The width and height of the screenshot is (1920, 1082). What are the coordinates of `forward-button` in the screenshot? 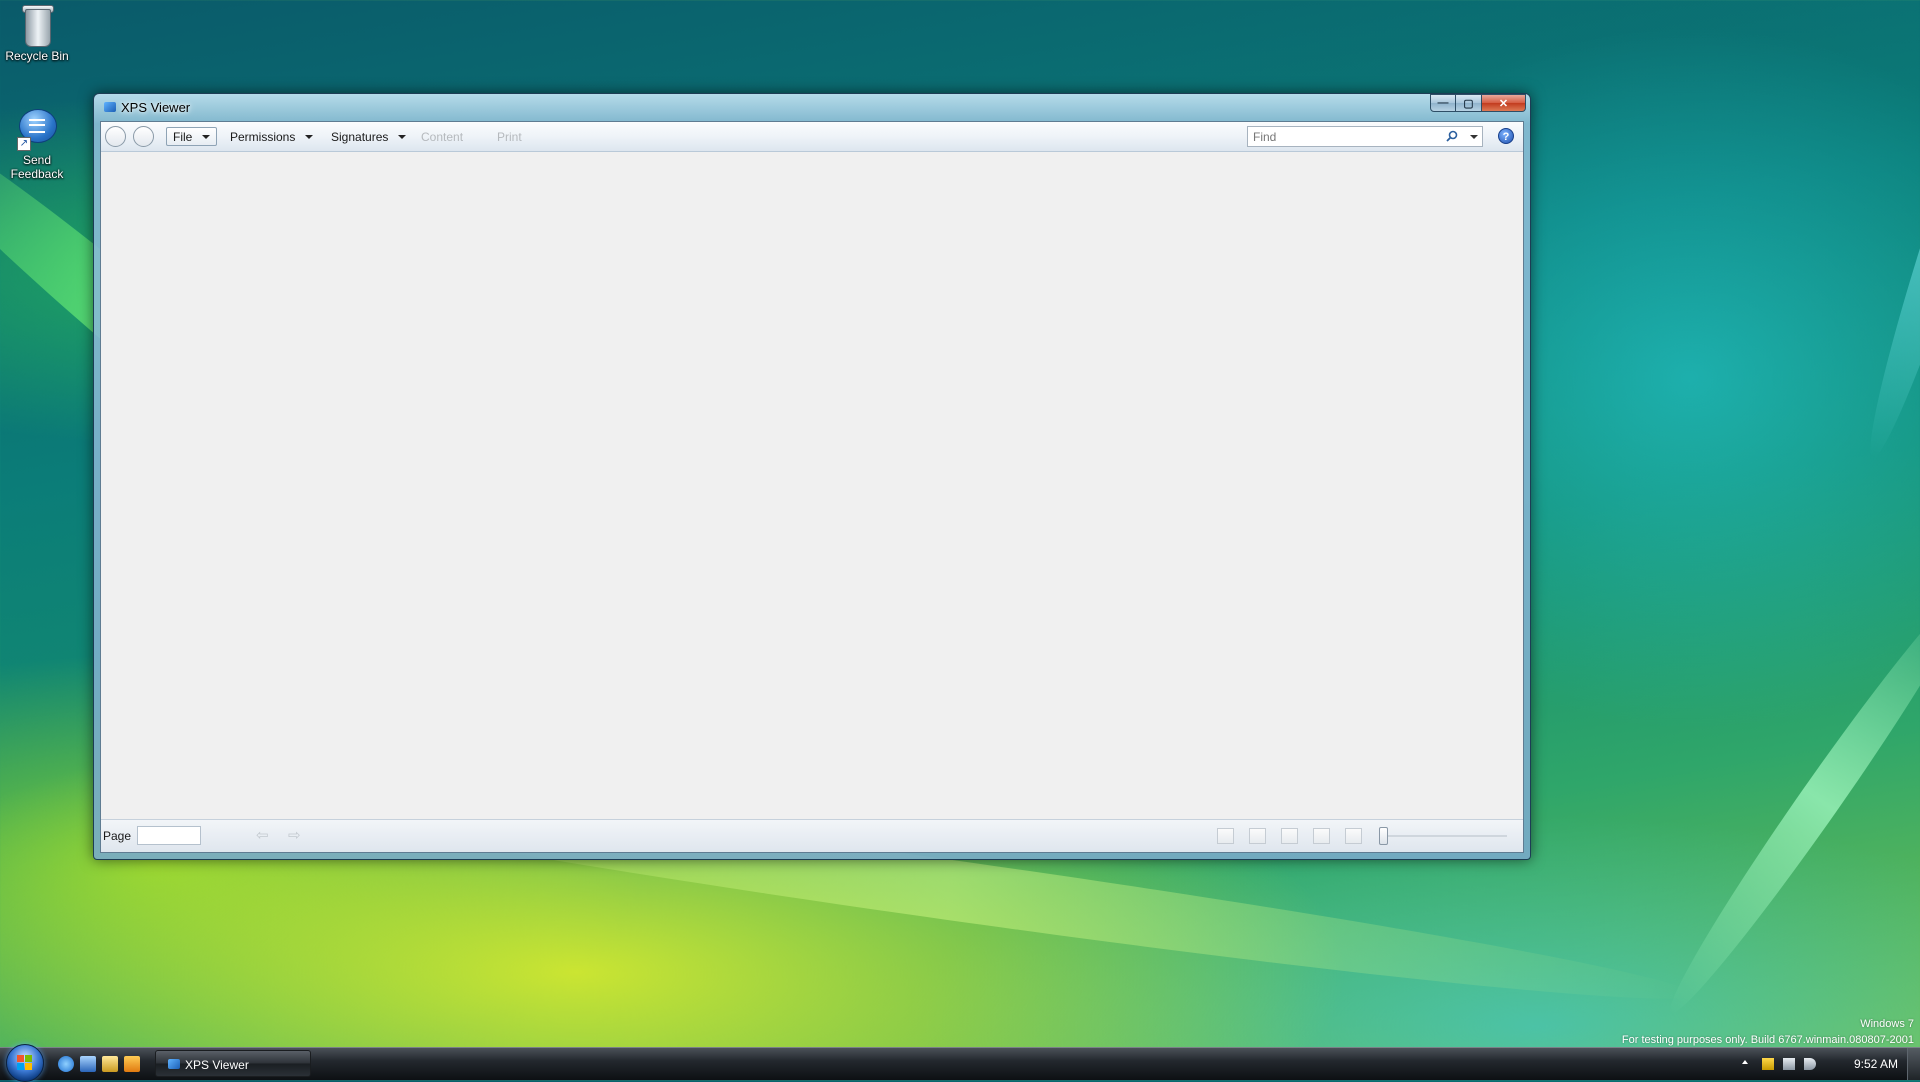 It's located at (143, 136).